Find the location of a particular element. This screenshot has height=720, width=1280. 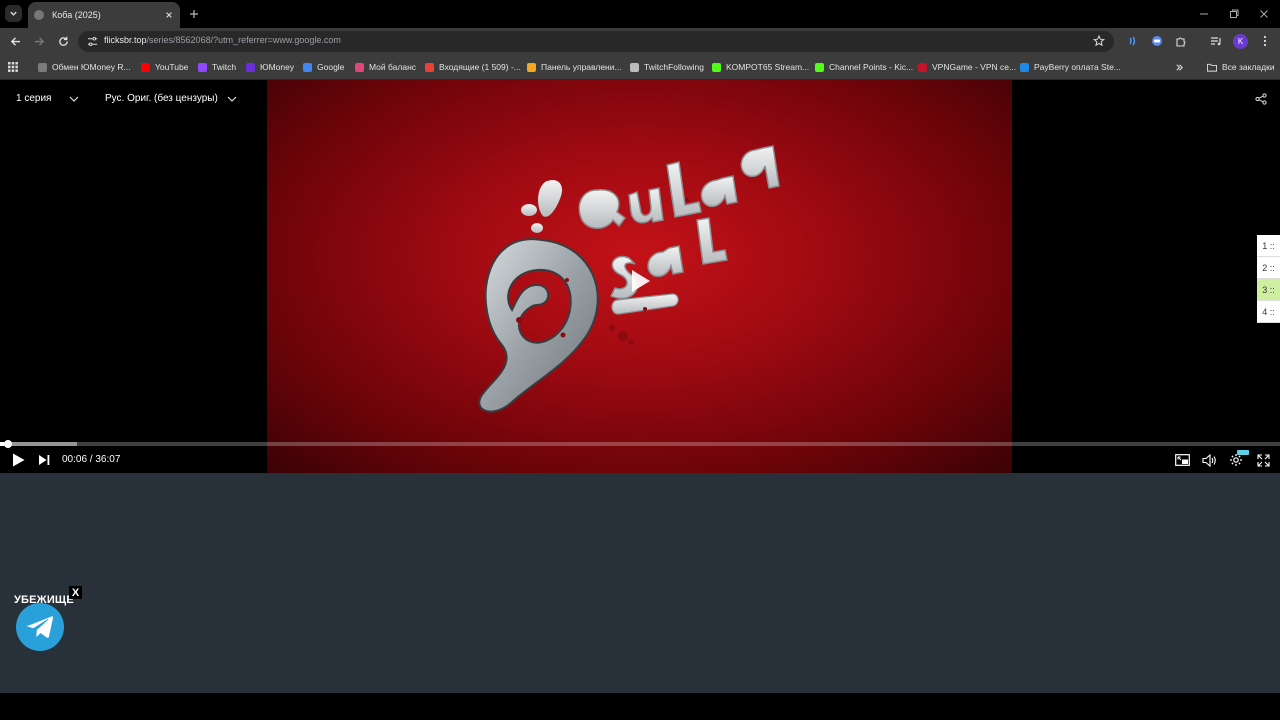

new-tab-button is located at coordinates (194, 14).